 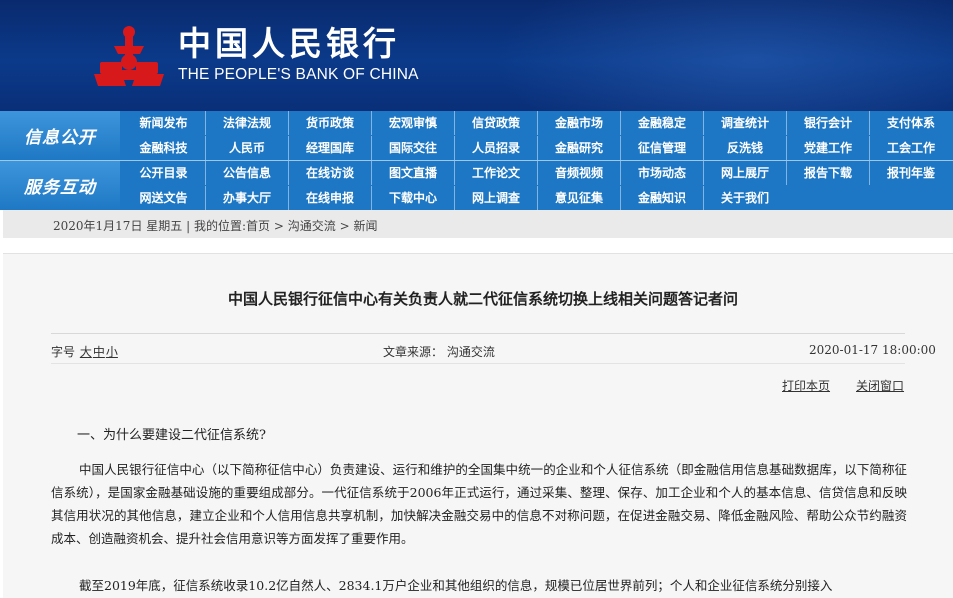 What do you see at coordinates (412, 173) in the screenshot?
I see `nav-item: 图文直播` at bounding box center [412, 173].